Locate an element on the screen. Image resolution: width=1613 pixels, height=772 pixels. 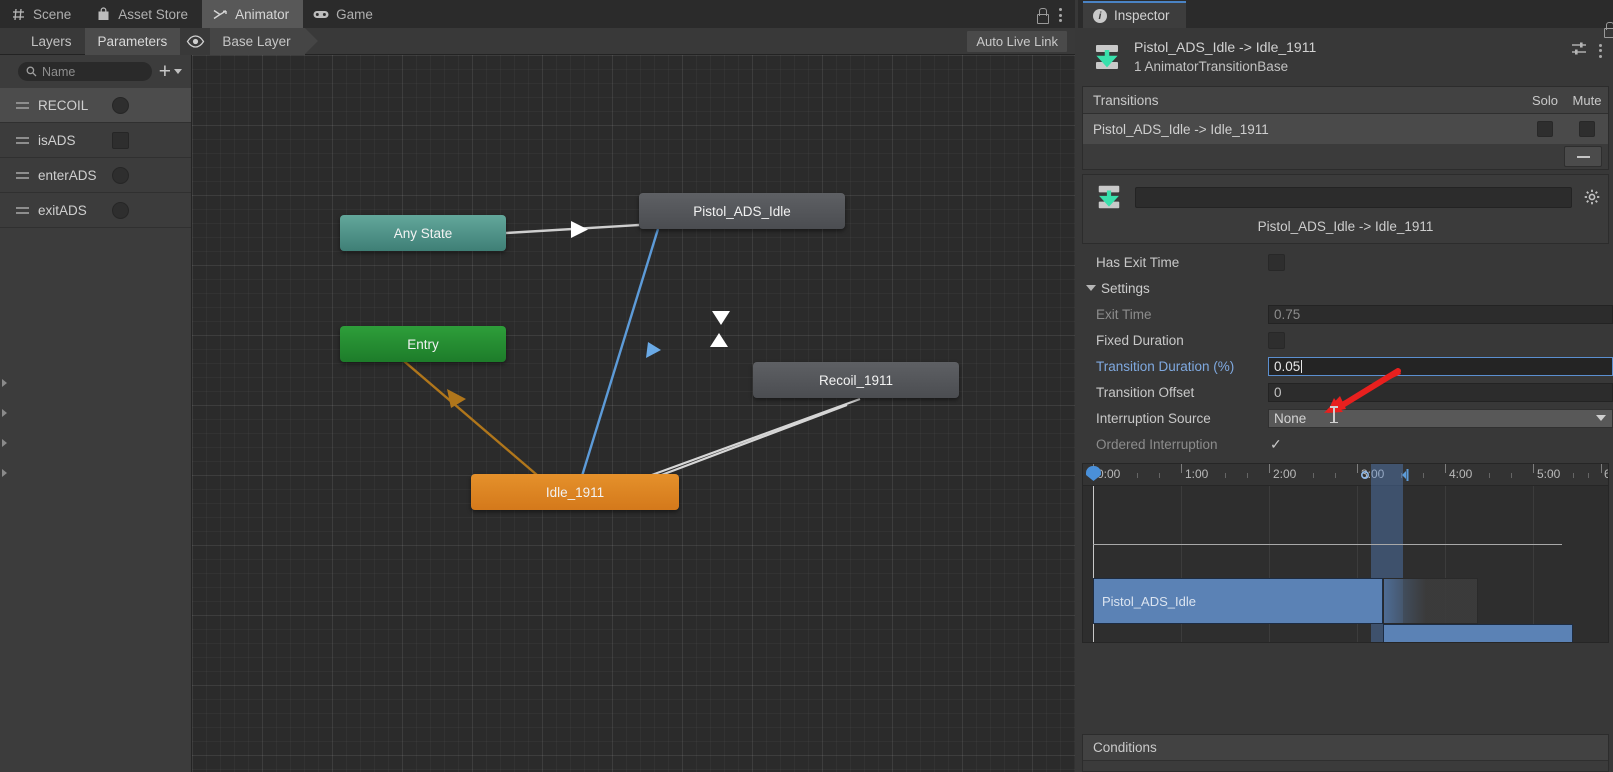
state-node-pistol-ads-idle: Pistol_ADS_Idle is located at coordinates (742, 211).